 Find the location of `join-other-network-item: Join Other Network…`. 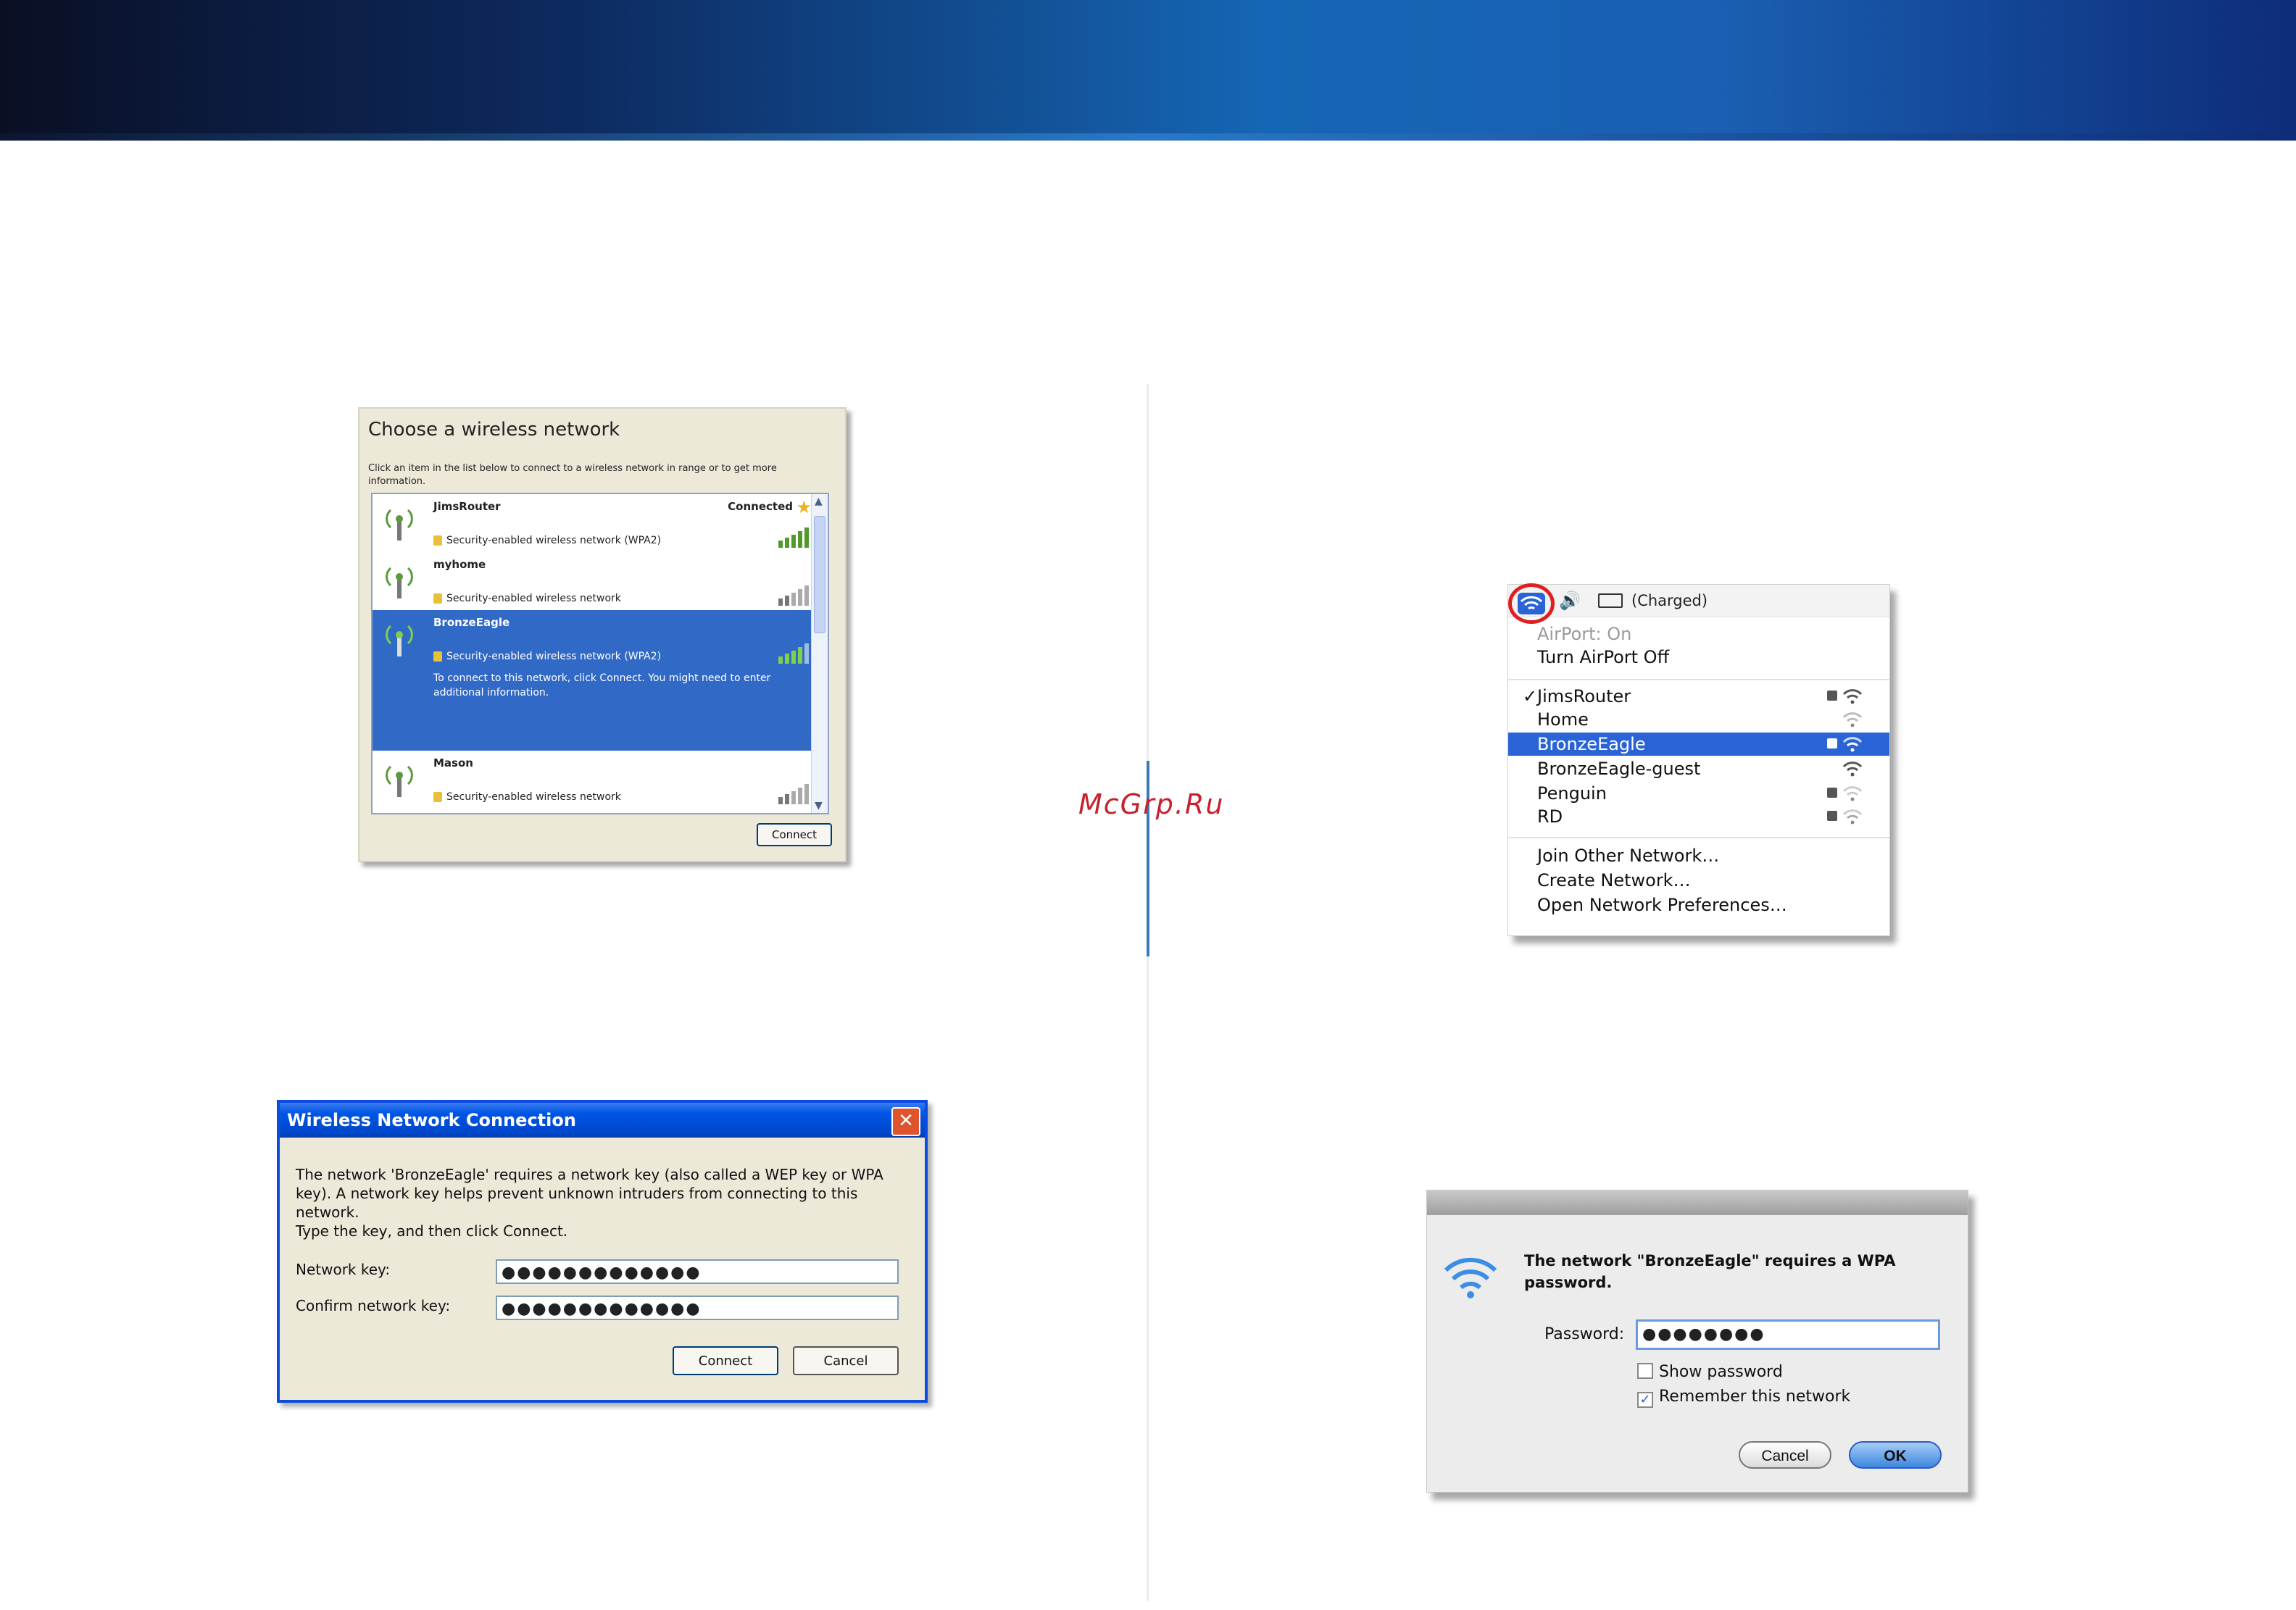

join-other-network-item: Join Other Network… is located at coordinates (1698, 856).